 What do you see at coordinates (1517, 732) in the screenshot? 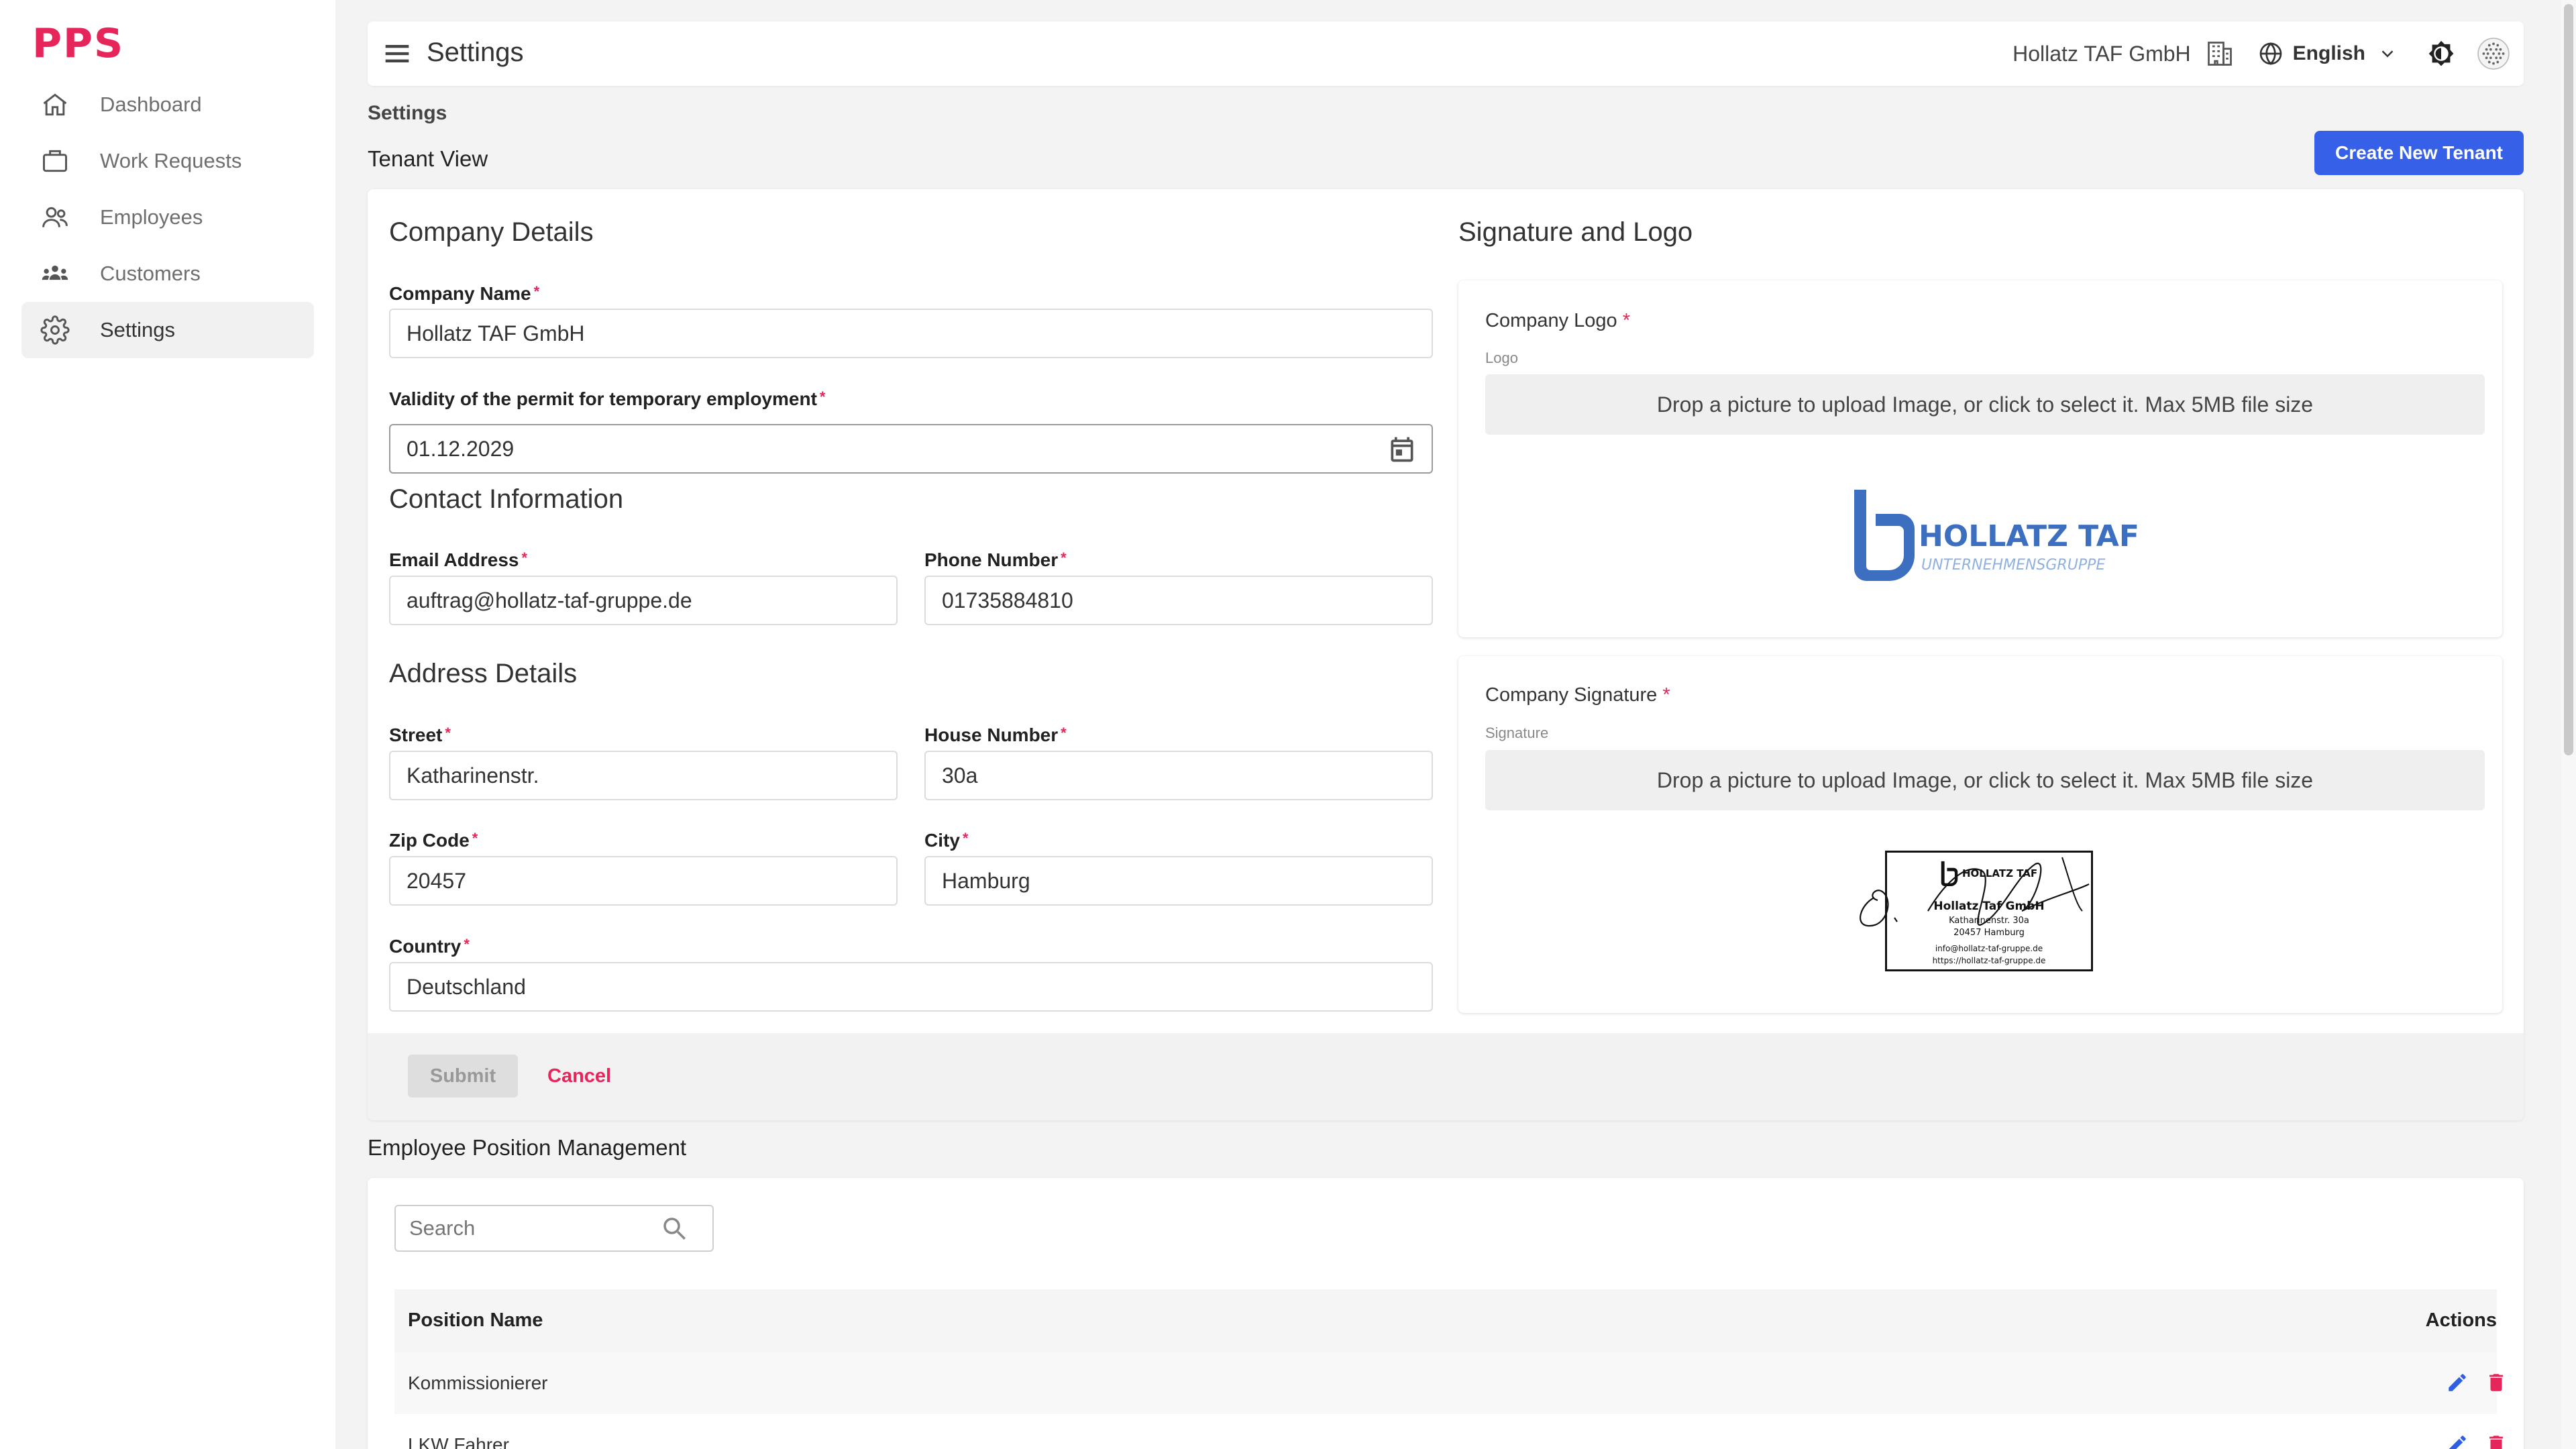
I see `signature-sublabel: Signature` at bounding box center [1517, 732].